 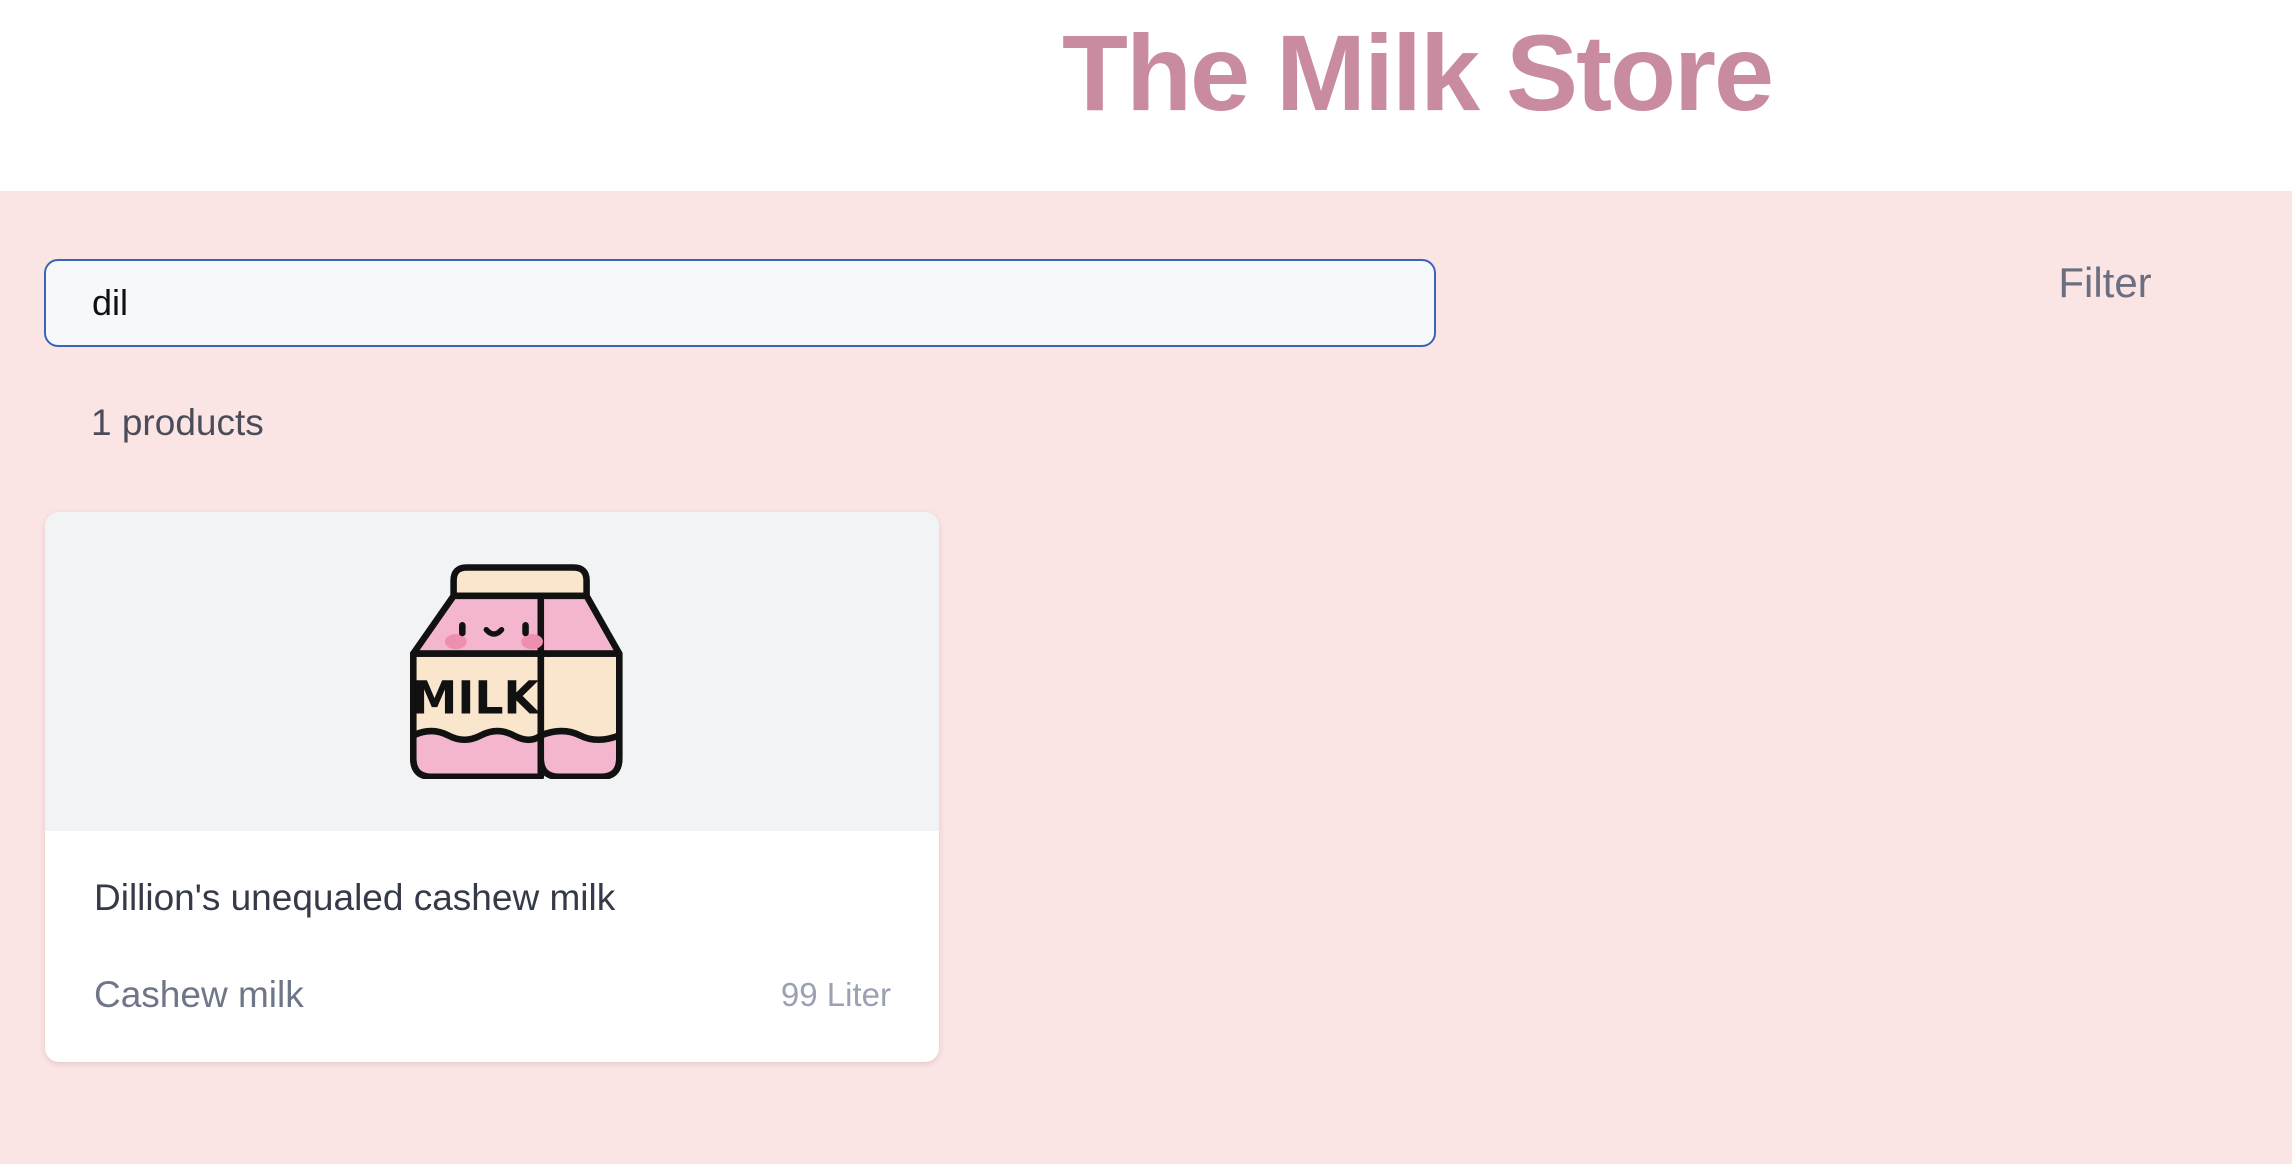 I want to click on milk-label-text: MILK, so click(x=476, y=698).